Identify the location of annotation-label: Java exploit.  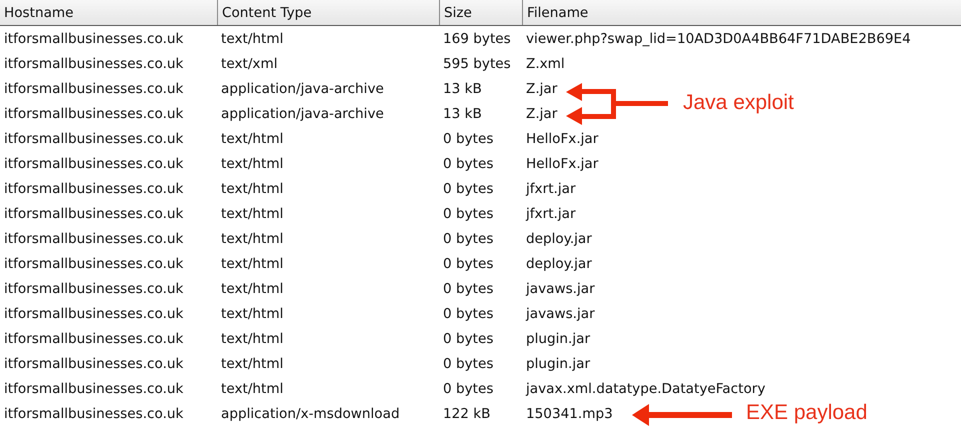
(738, 103).